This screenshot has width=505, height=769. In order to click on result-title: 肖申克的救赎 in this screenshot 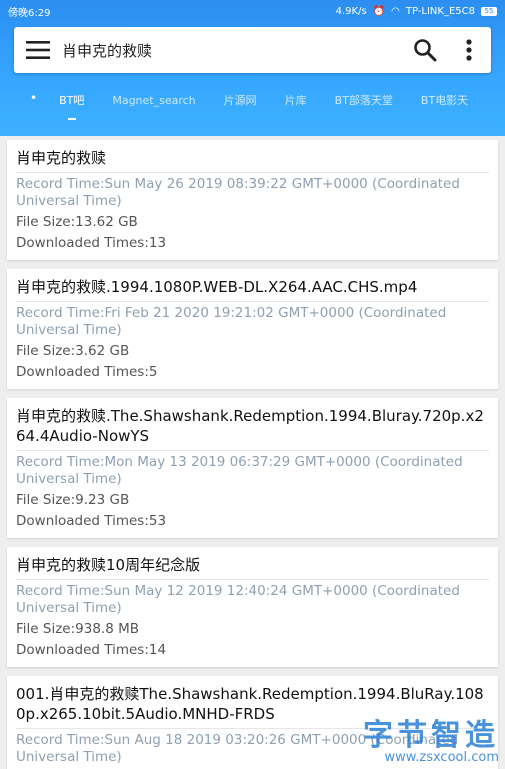, I will do `click(252, 160)`.